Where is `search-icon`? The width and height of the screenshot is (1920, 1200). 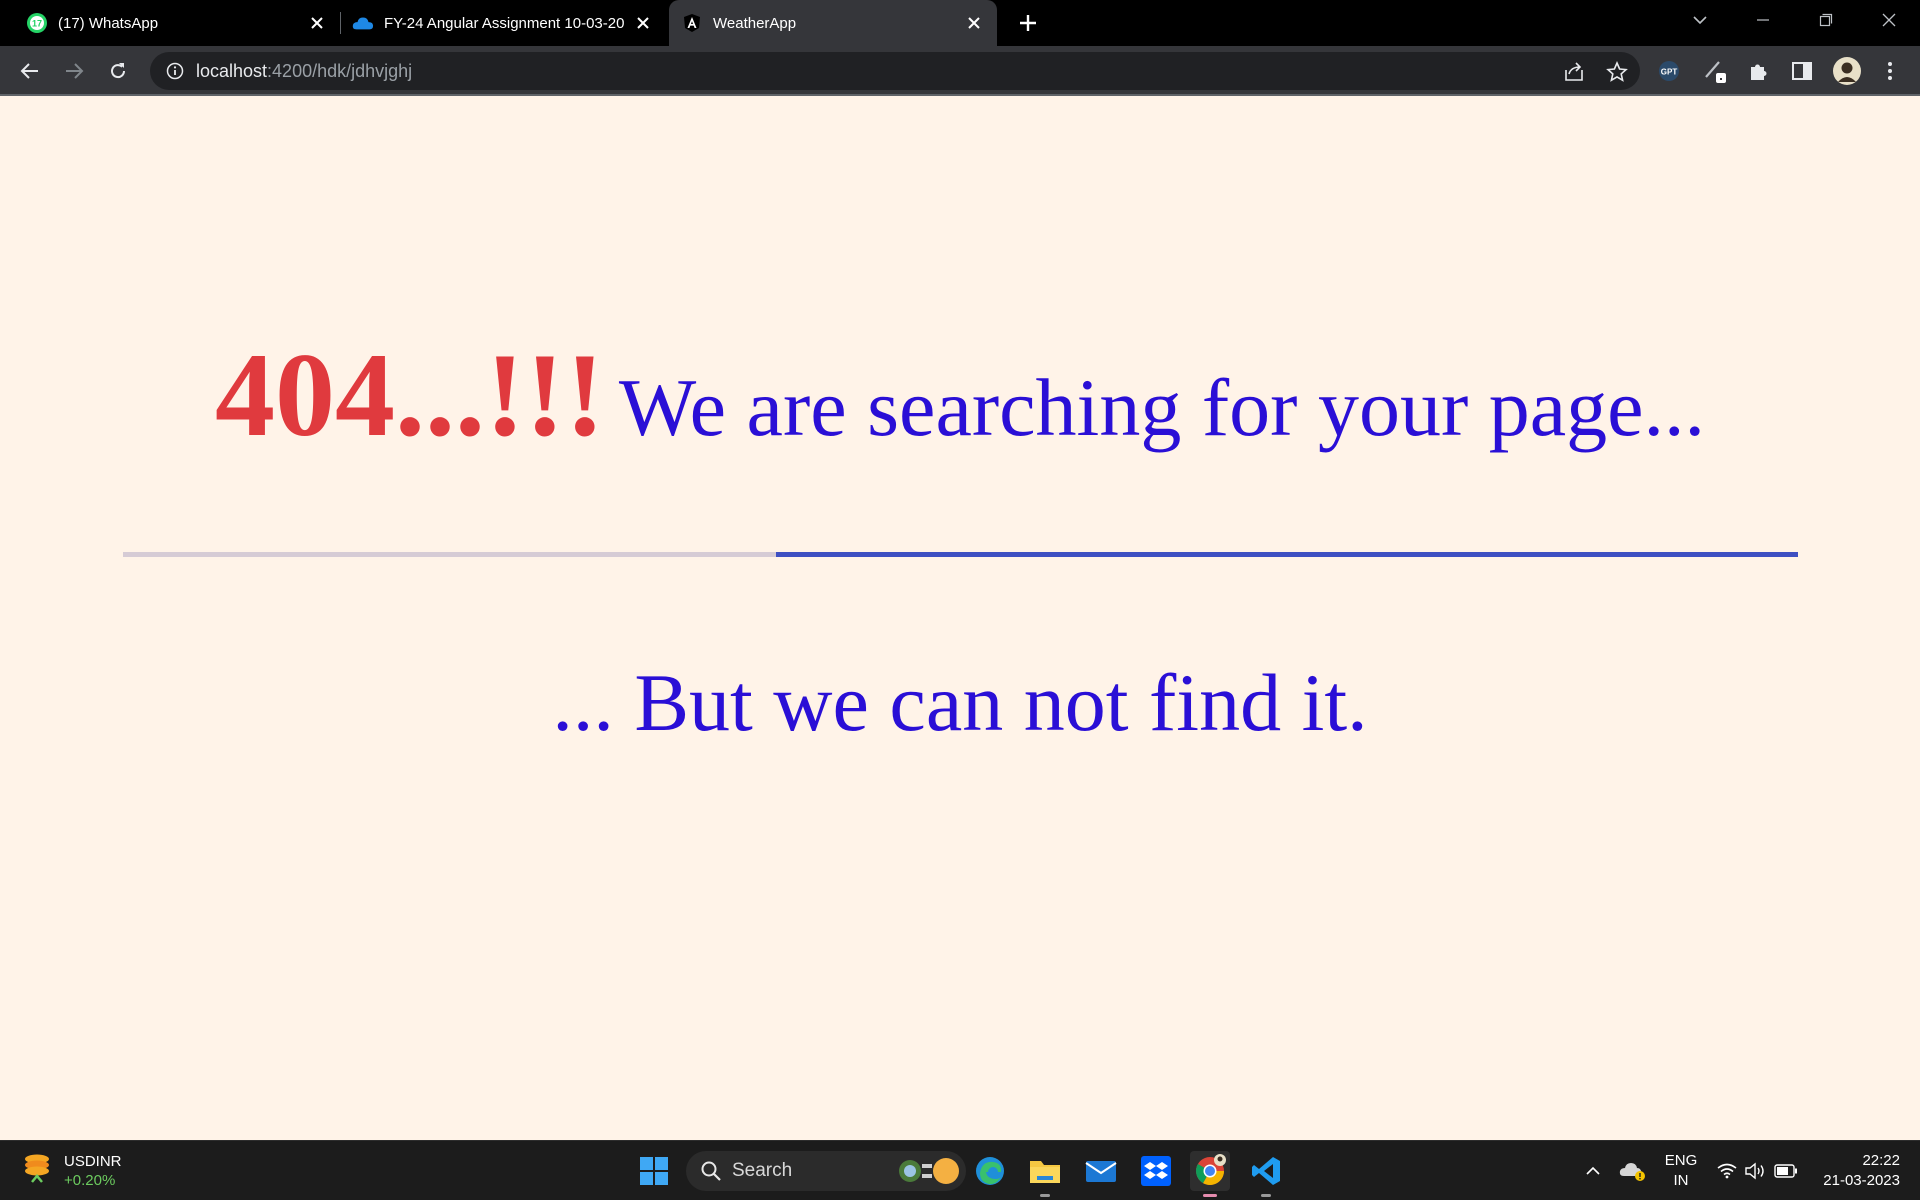 search-icon is located at coordinates (711, 1171).